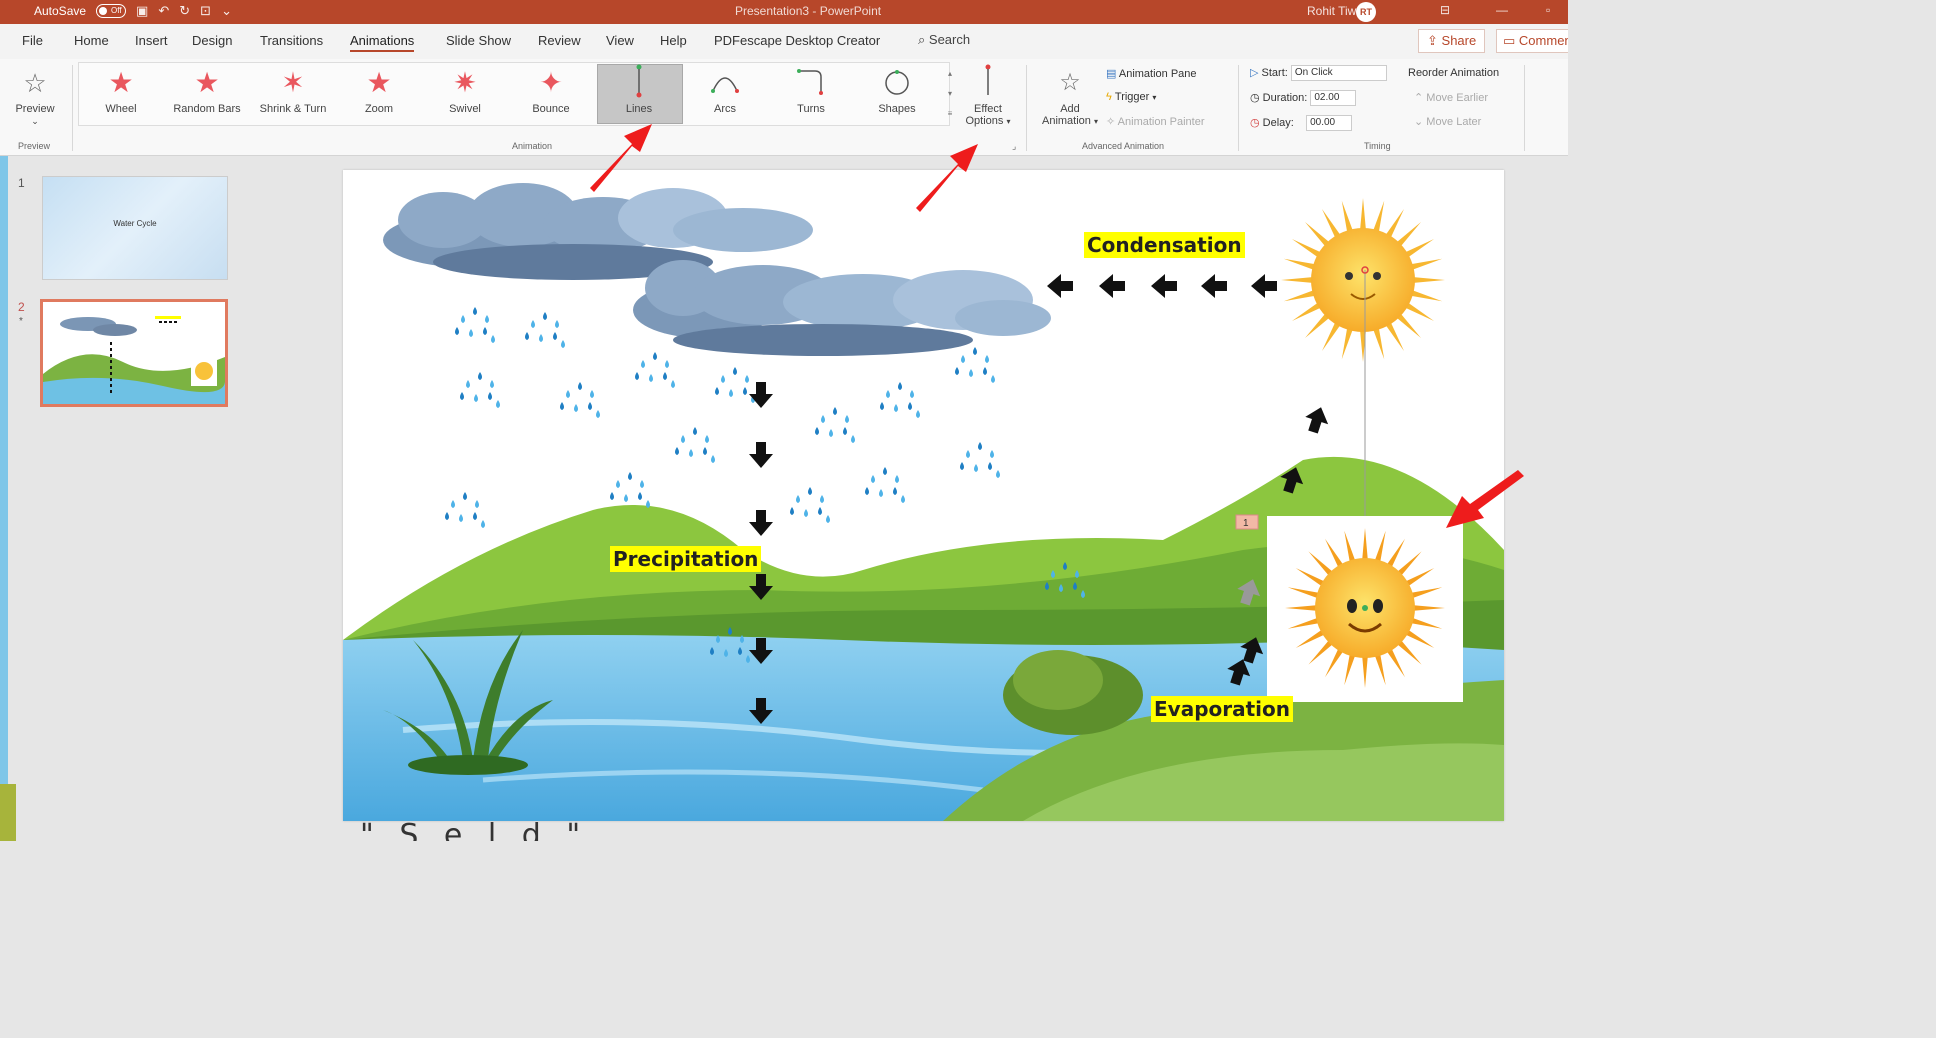 The width and height of the screenshot is (1936, 1038). What do you see at coordinates (1109, 97) in the screenshot?
I see `trigger-icon: ϟ` at bounding box center [1109, 97].